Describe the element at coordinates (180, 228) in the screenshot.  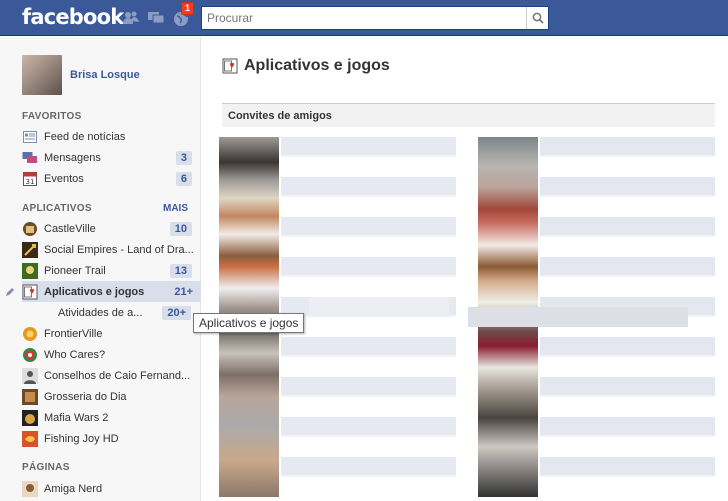
I see `castleville-count-badge: 10` at that location.